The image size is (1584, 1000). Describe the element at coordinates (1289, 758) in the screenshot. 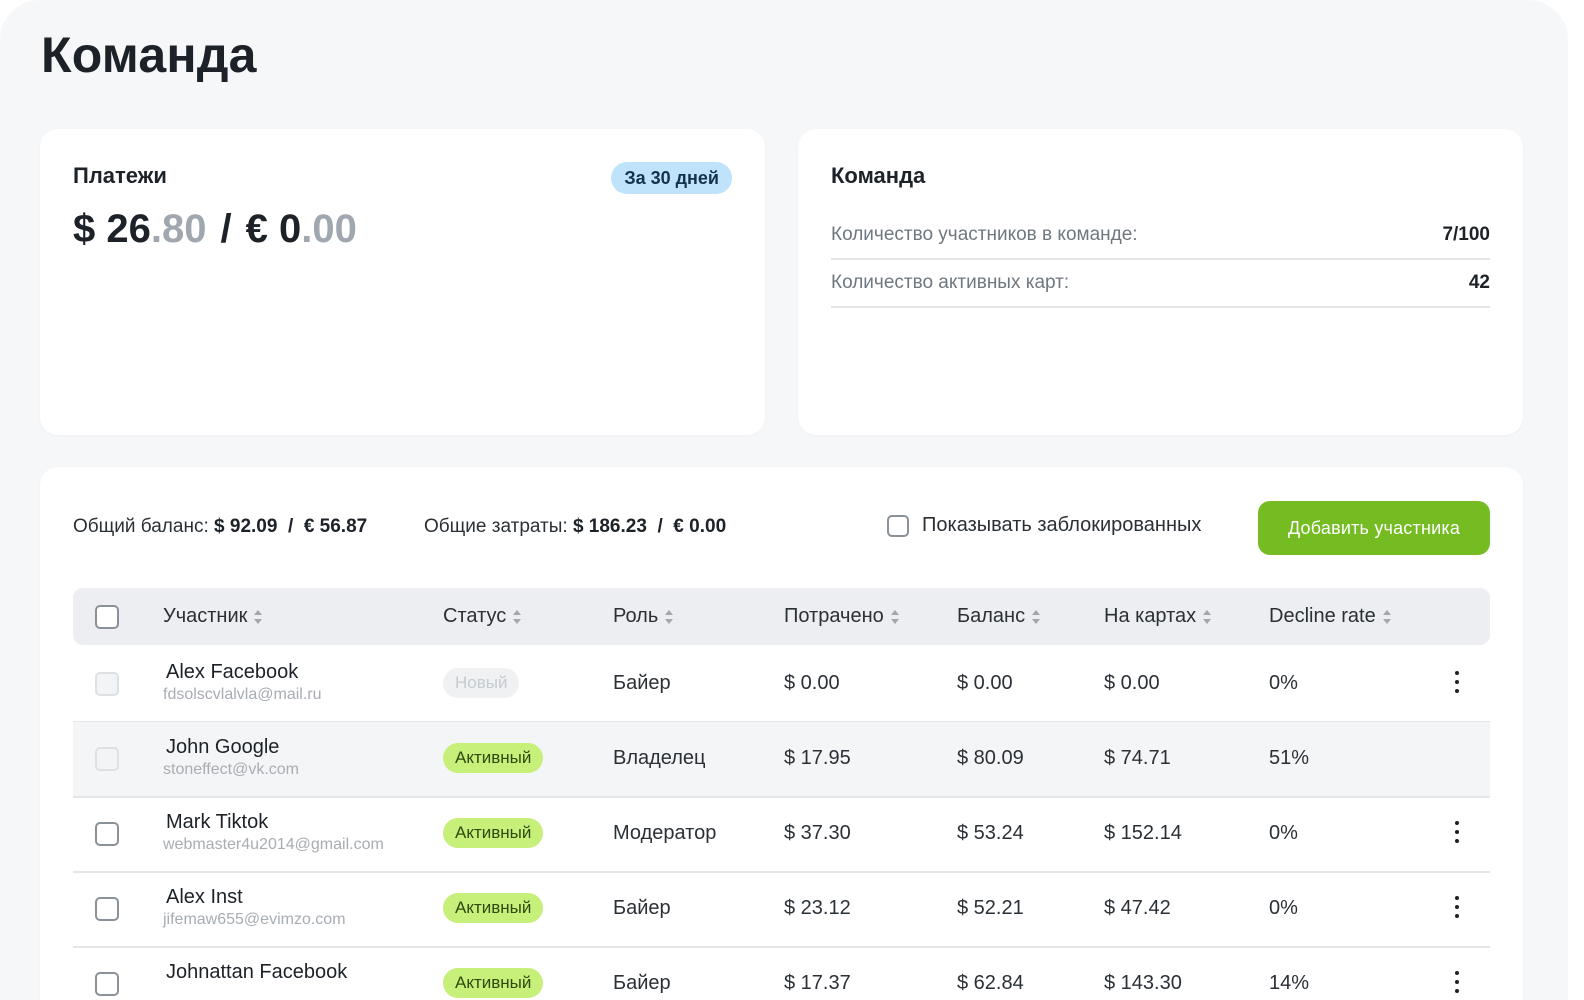

I see `member-decline-rate: 51%` at that location.